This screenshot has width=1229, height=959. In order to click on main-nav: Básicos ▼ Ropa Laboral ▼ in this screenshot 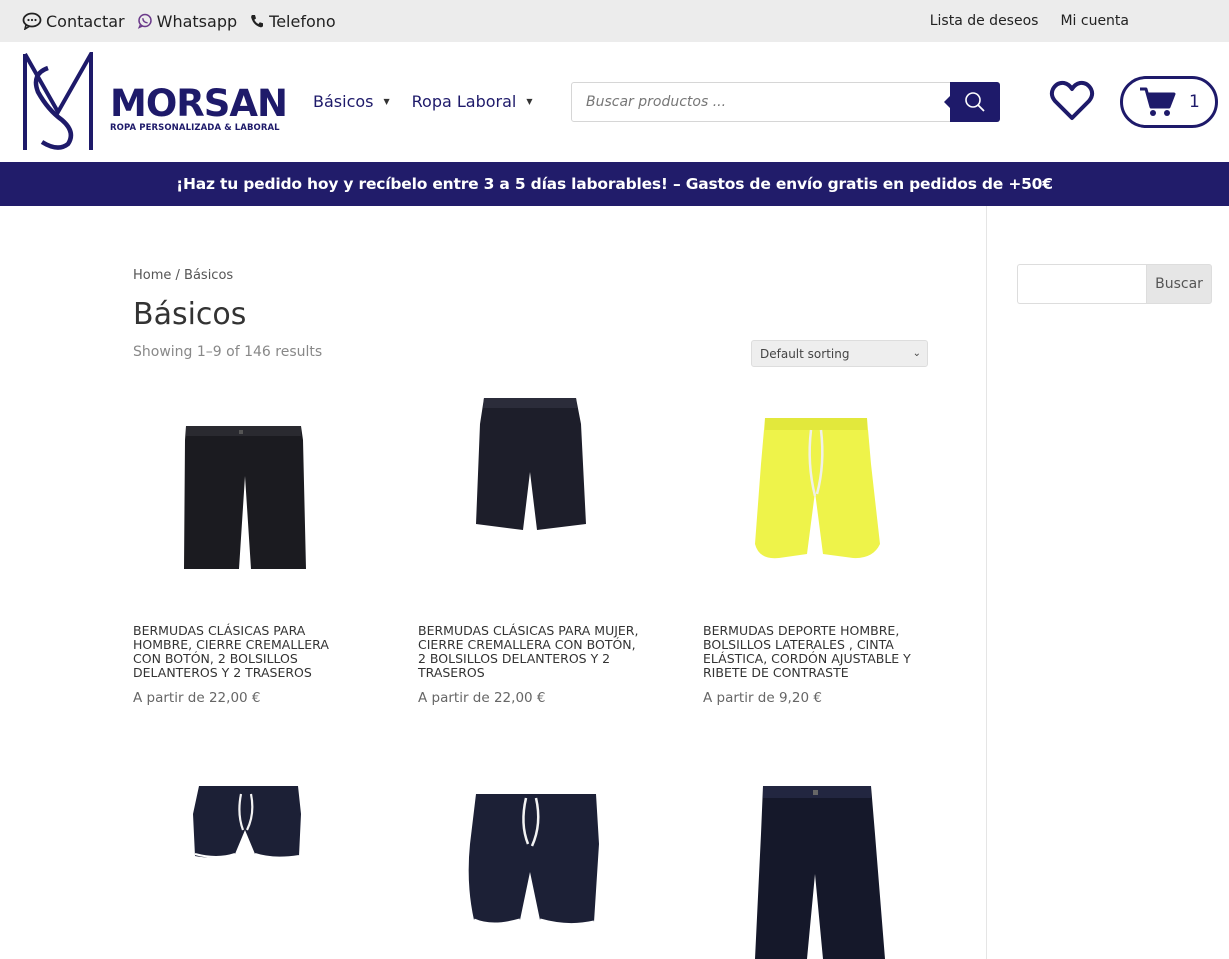, I will do `click(423, 101)`.